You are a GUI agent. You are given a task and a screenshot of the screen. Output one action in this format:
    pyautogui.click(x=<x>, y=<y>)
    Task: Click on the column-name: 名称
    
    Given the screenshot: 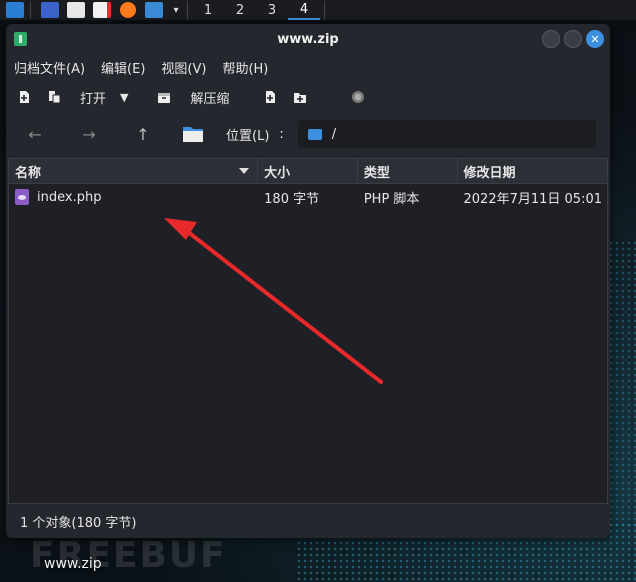 What is the action you would take?
    pyautogui.click(x=134, y=171)
    